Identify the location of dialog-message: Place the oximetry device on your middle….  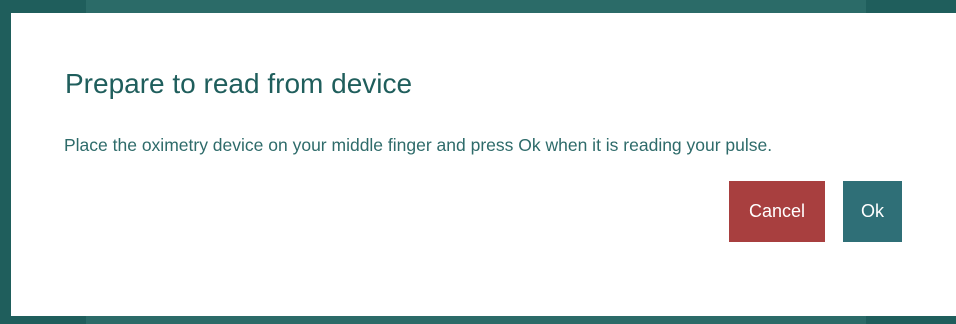
(418, 145).